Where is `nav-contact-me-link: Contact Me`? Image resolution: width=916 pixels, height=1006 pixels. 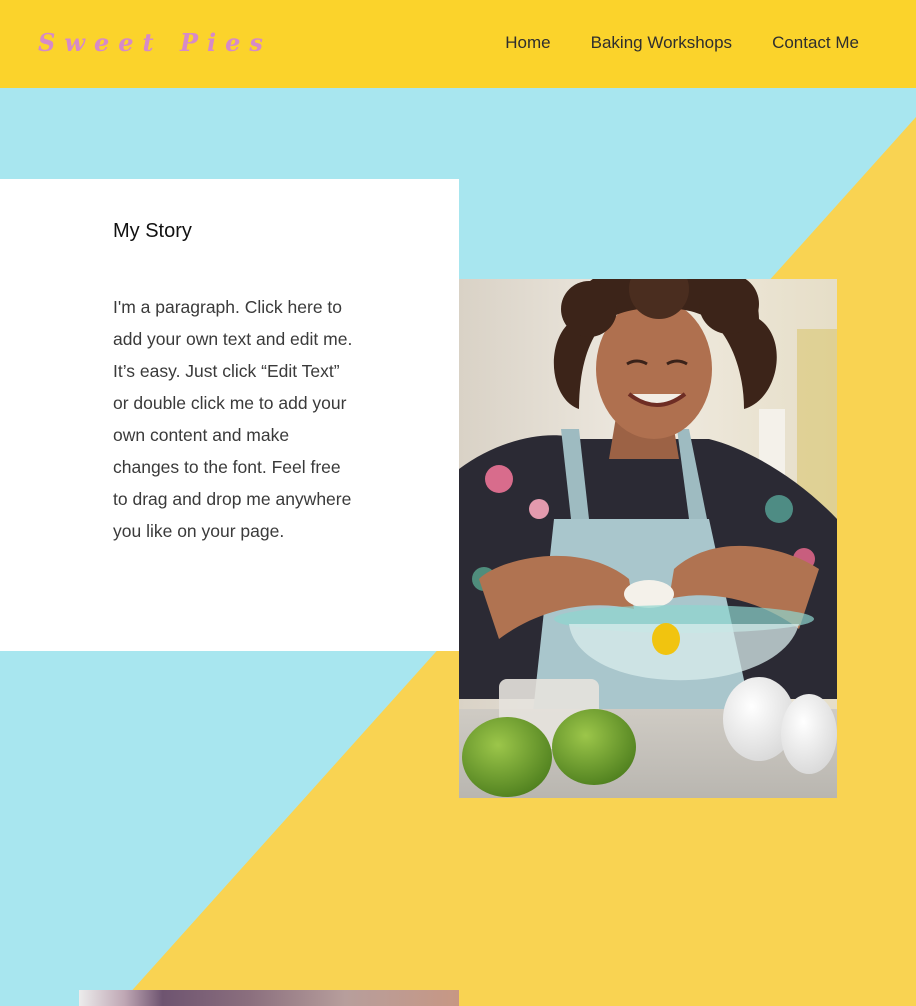
nav-contact-me-link: Contact Me is located at coordinates (815, 43).